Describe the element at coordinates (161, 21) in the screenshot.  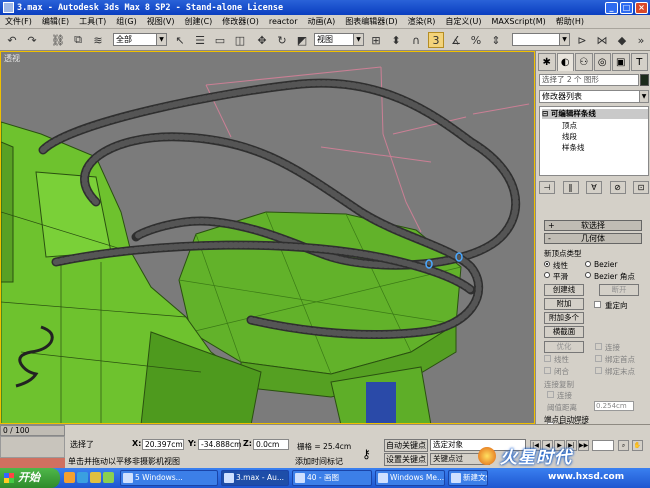
I see `menu-views: 视图(V)` at that location.